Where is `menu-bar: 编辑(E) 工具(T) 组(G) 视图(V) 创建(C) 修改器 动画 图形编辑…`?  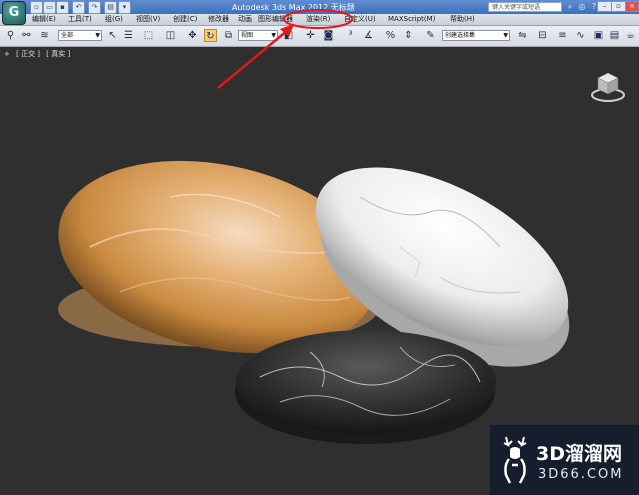 menu-bar: 编辑(E) 工具(T) 组(G) 视图(V) 创建(C) 修改器 动画 图形编辑… is located at coordinates (319, 20).